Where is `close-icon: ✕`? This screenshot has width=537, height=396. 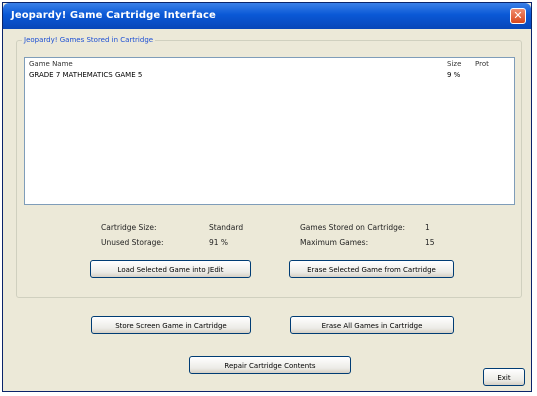 close-icon: ✕ is located at coordinates (518, 15).